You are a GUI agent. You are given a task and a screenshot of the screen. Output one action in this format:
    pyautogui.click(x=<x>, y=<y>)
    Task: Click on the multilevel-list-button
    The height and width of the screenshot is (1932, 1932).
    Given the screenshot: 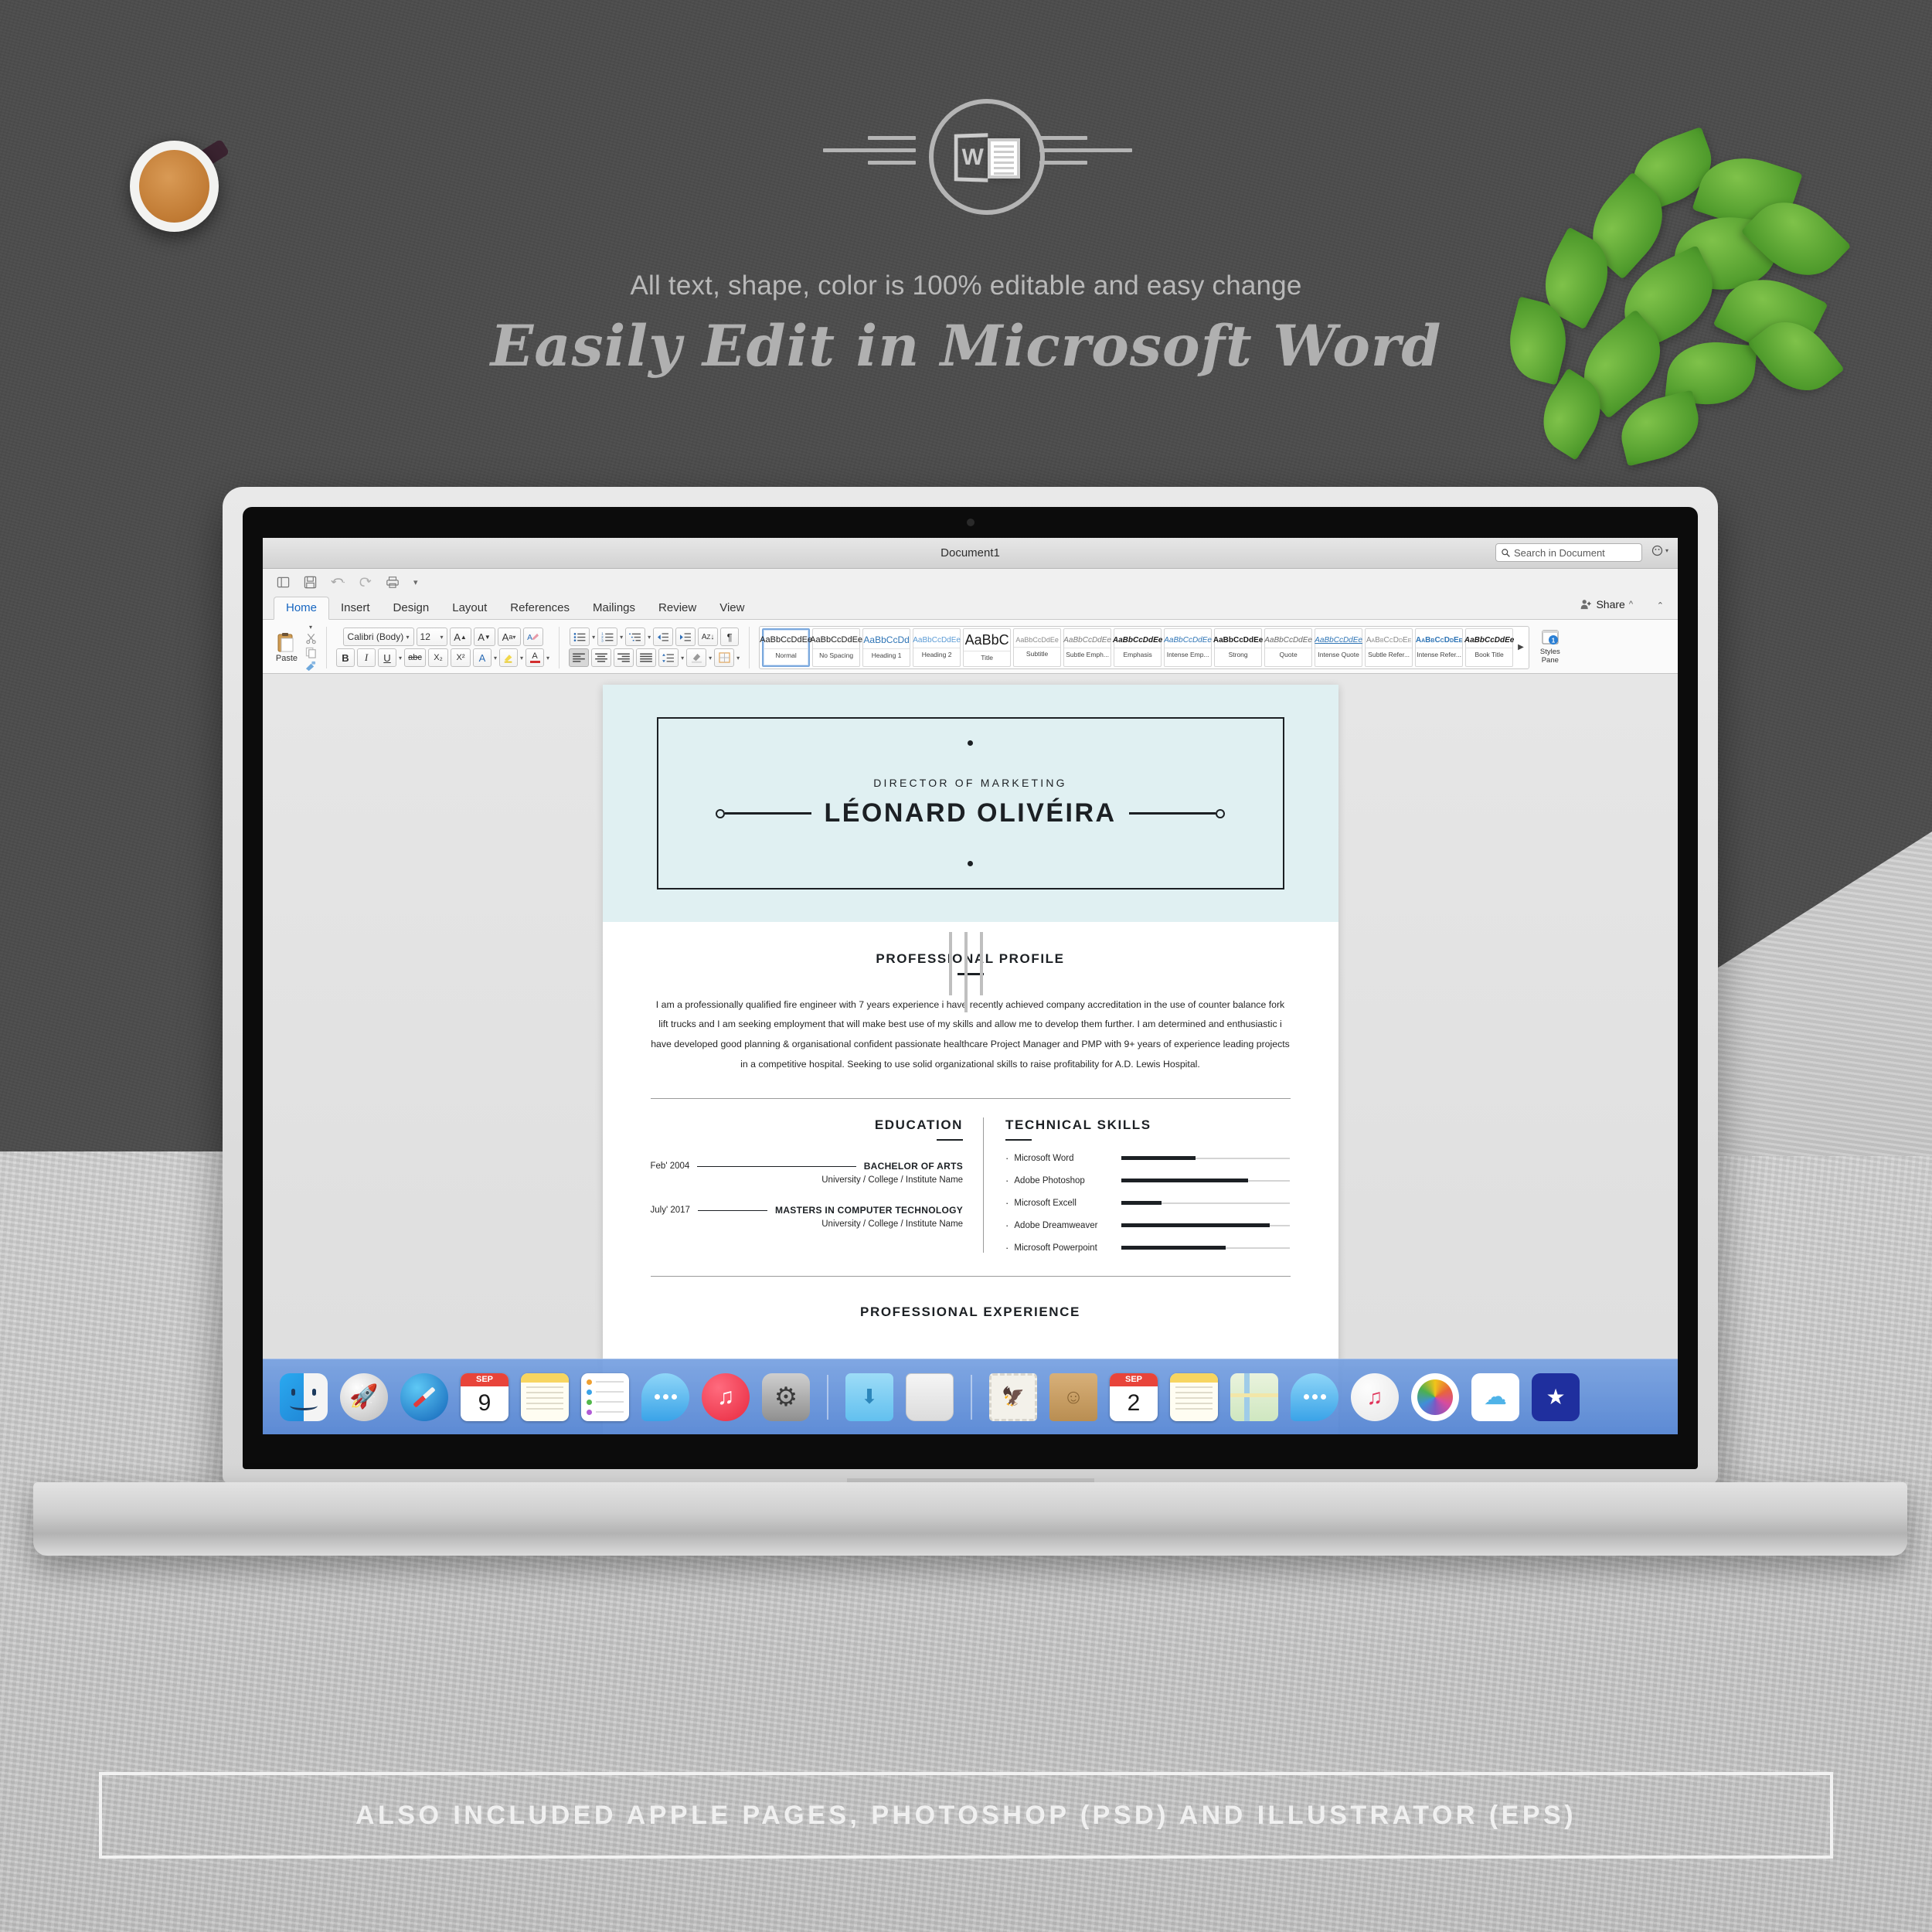 What is the action you would take?
    pyautogui.click(x=635, y=637)
    